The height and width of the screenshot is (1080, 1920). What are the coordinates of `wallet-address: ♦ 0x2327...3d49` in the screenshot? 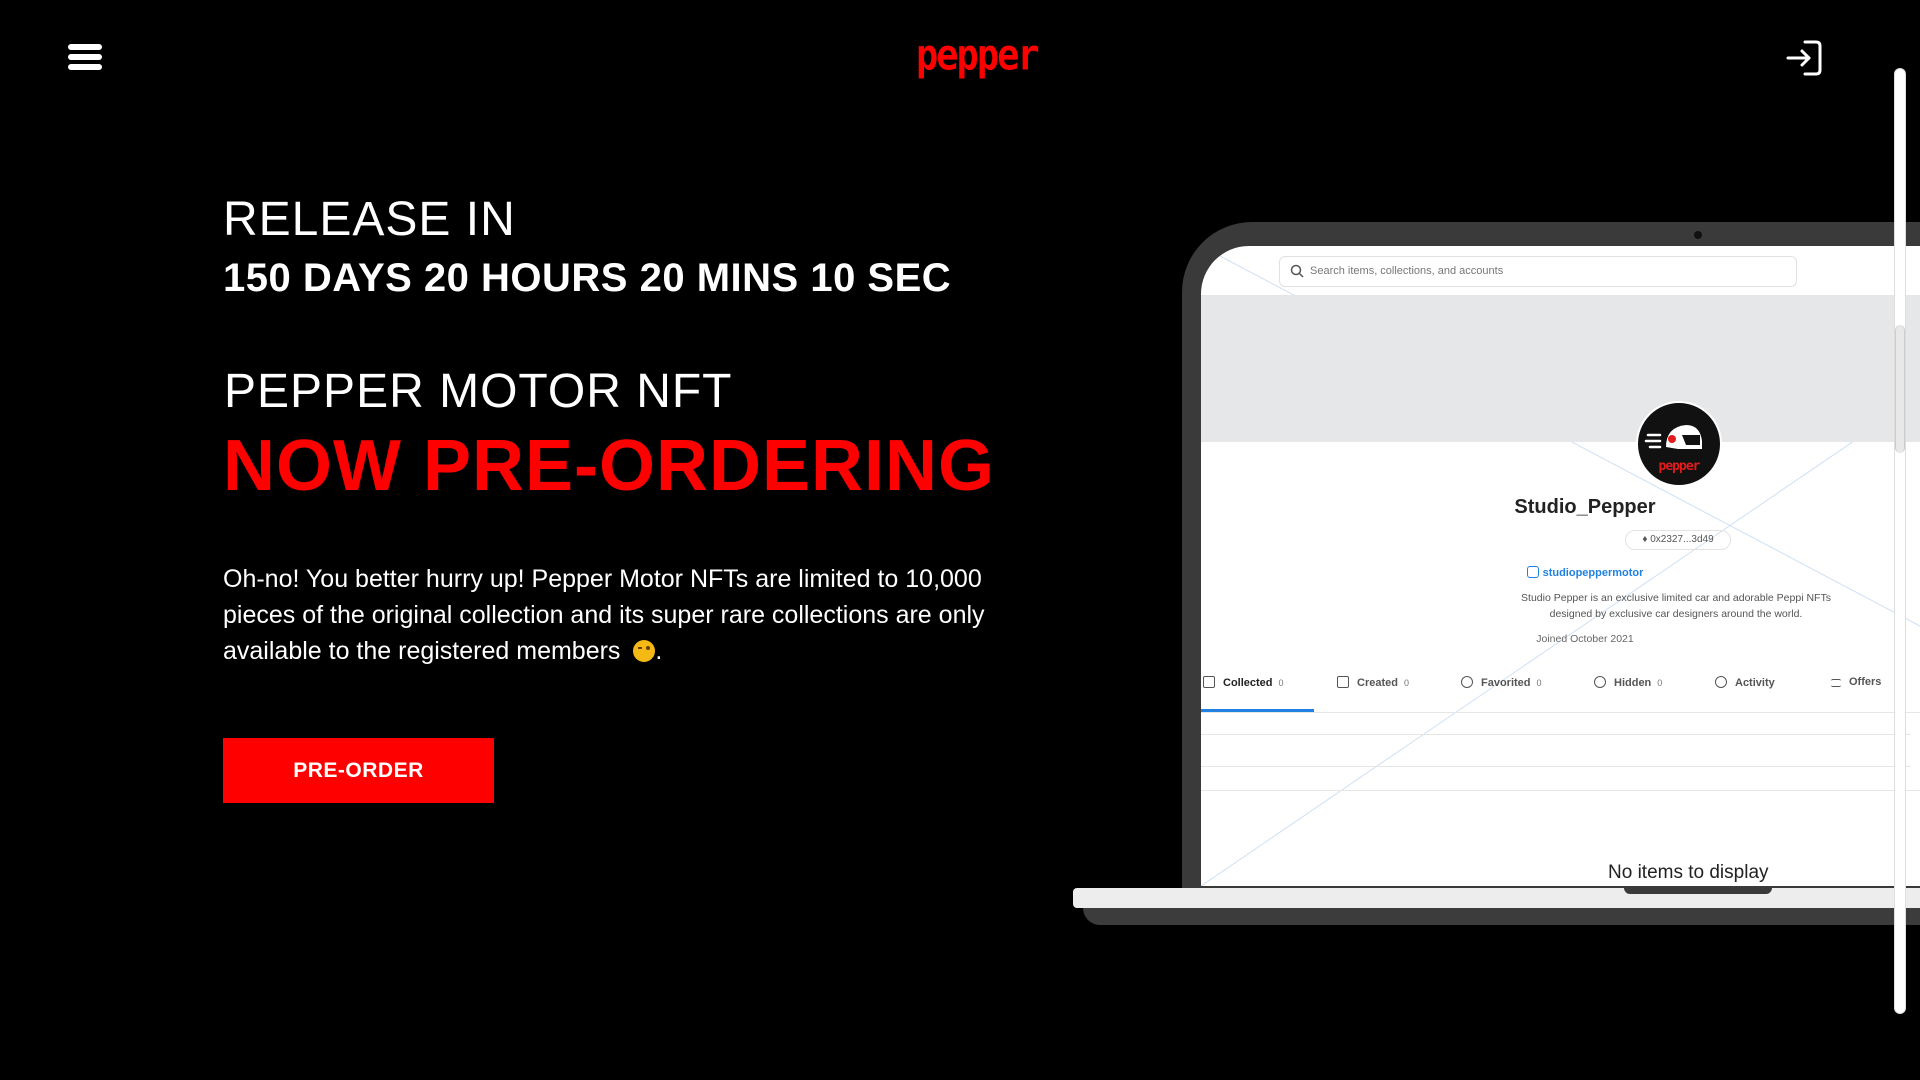 It's located at (1678, 540).